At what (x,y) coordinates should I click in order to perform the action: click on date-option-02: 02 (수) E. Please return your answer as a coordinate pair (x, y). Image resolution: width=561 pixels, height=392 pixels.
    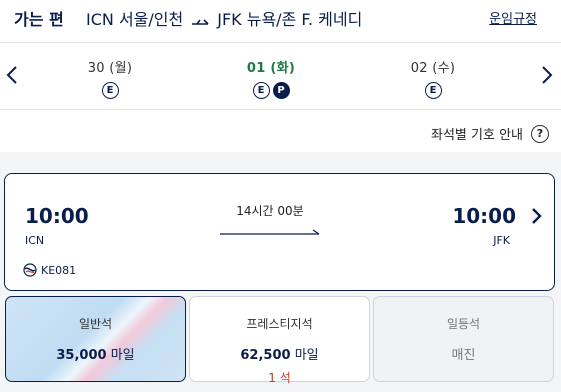
    Looking at the image, I should click on (433, 78).